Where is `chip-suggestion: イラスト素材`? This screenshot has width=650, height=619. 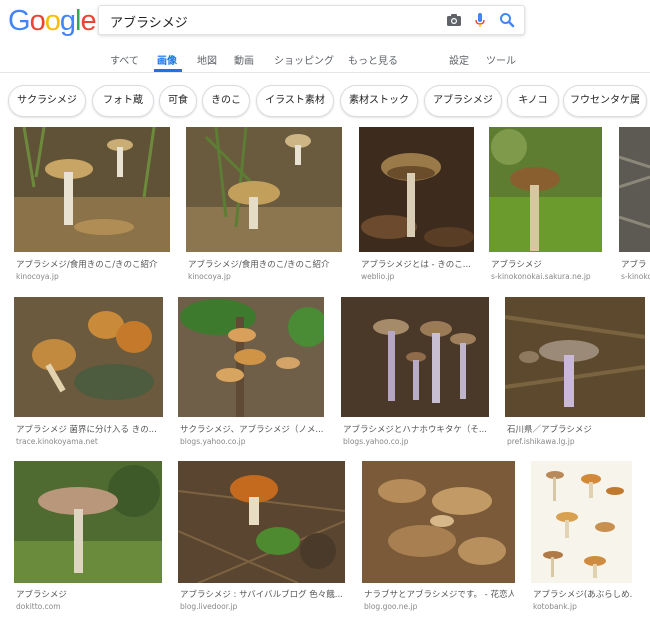
chip-suggestion: イラスト素材 is located at coordinates (295, 101).